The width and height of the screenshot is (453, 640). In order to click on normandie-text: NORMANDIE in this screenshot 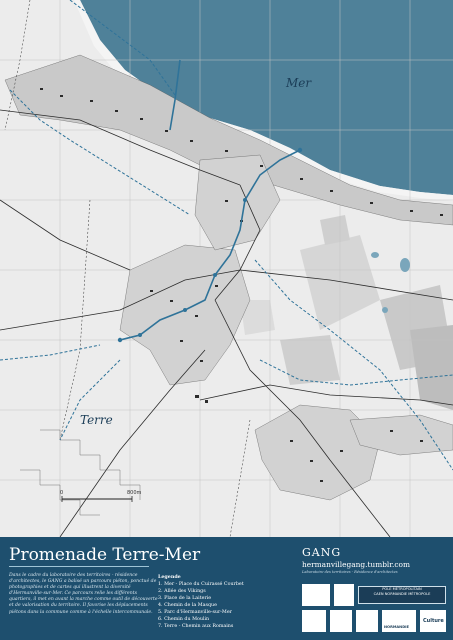, I will do `click(396, 627)`.